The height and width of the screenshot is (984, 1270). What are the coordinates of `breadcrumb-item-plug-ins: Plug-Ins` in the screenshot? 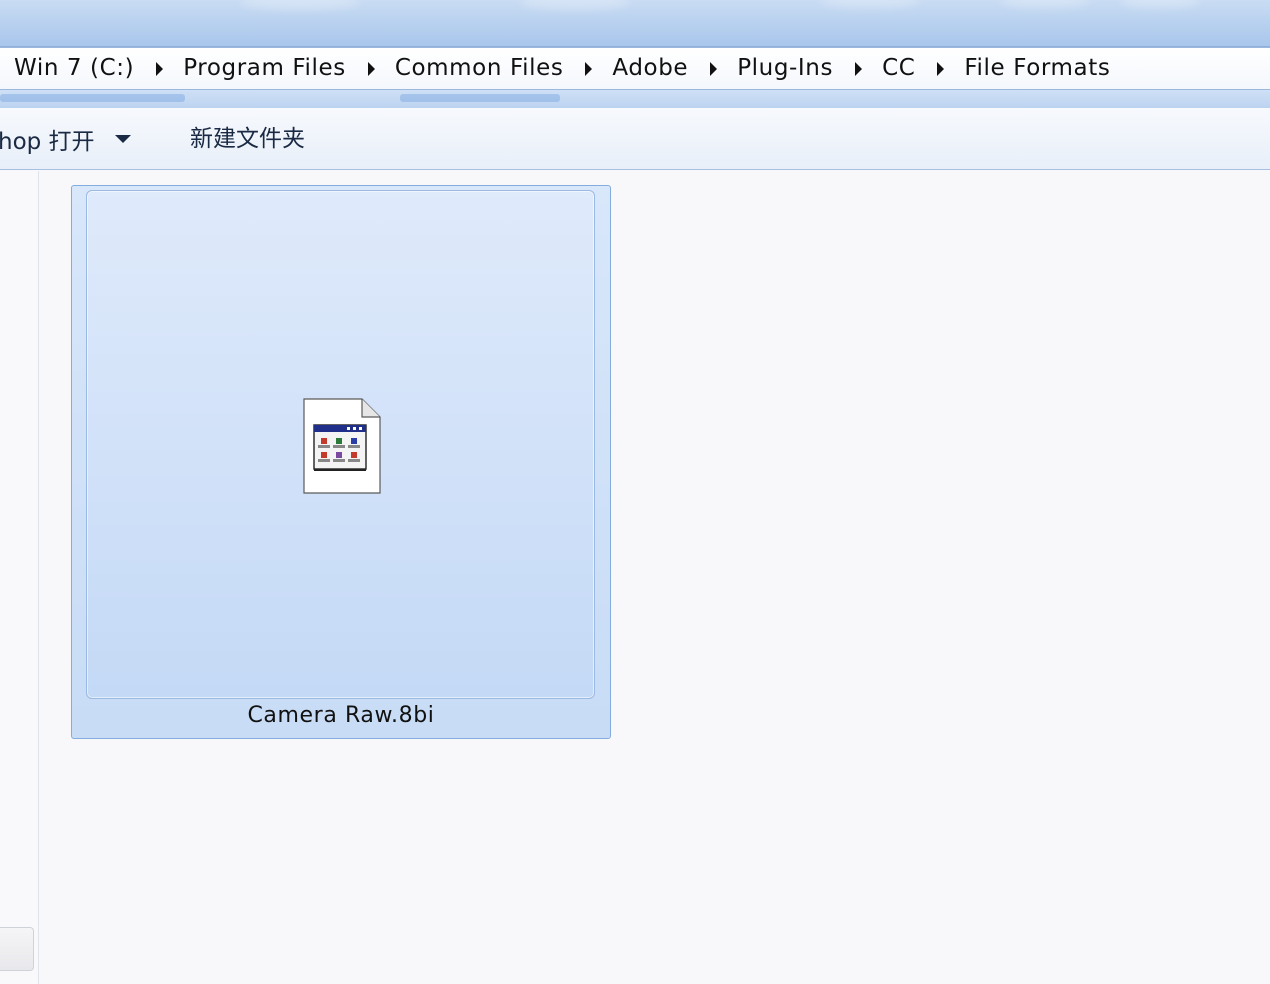 It's located at (785, 68).